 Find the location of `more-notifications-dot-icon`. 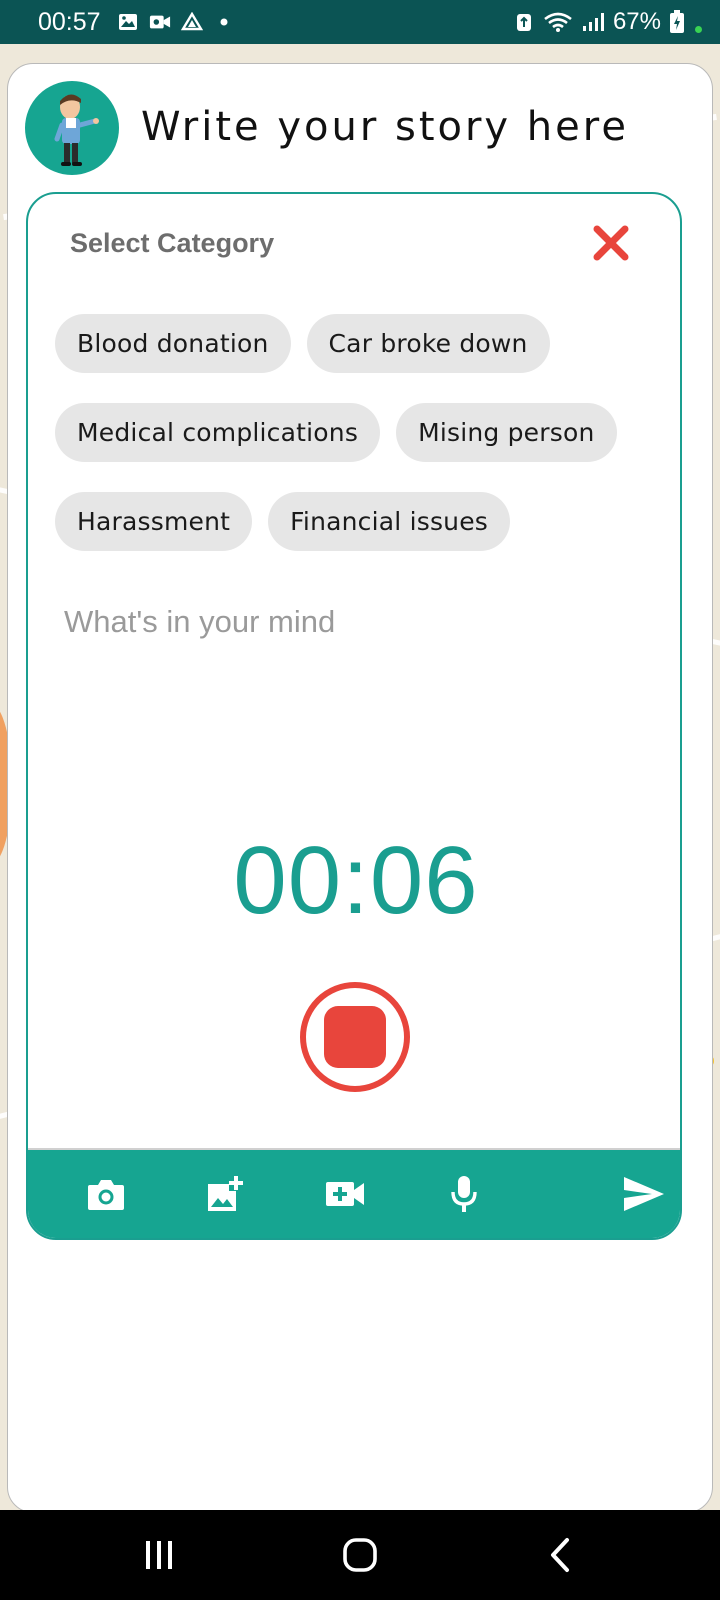

more-notifications-dot-icon is located at coordinates (224, 22).